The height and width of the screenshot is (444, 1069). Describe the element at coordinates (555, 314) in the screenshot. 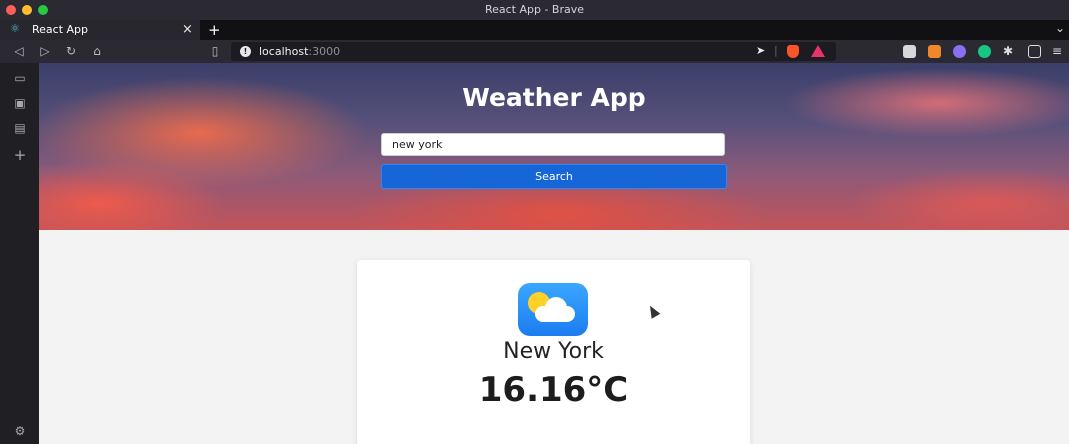

I see `cloud-shape` at that location.